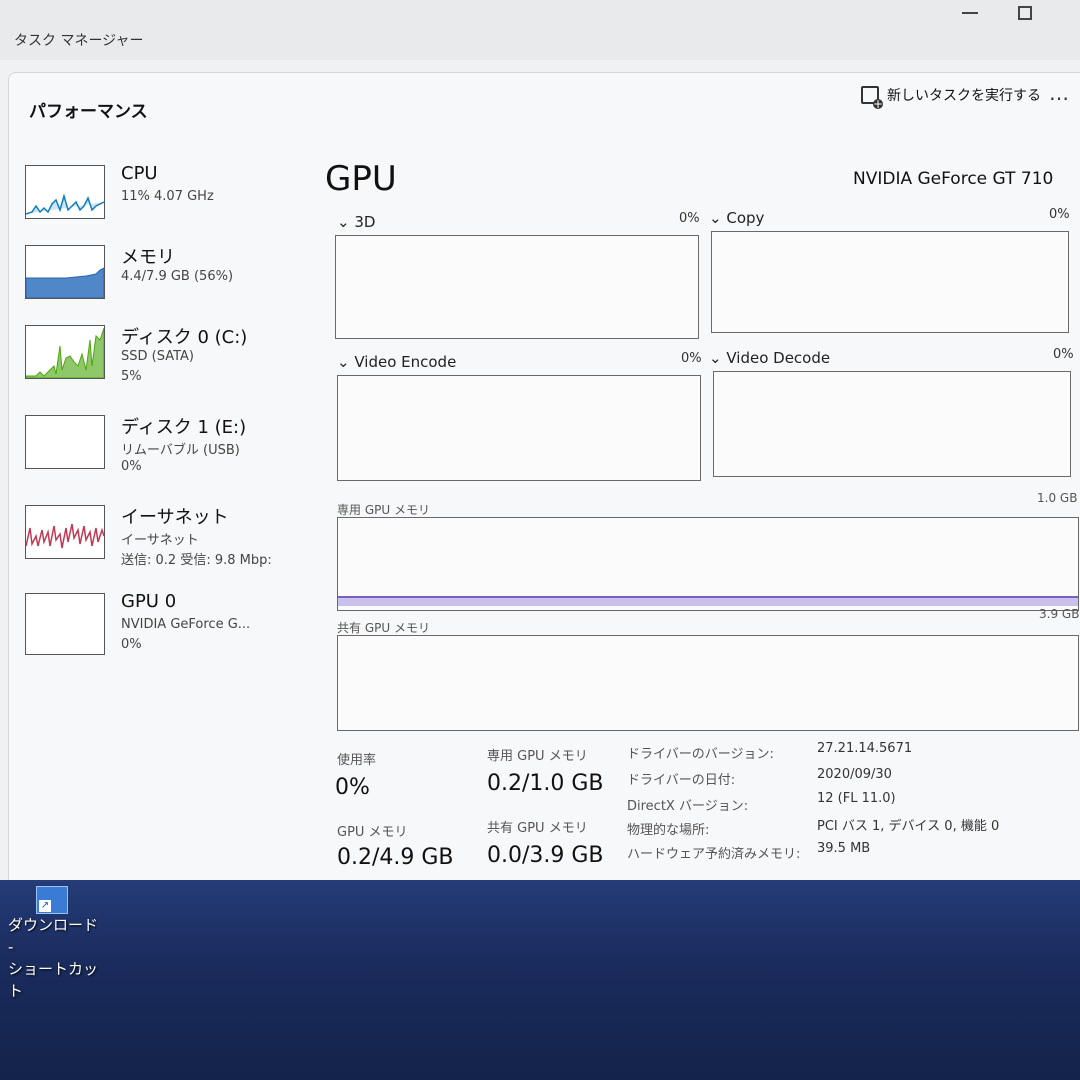  I want to click on sidebar-item-cpu: CPU 11% 4.07 GHz, so click(170, 199).